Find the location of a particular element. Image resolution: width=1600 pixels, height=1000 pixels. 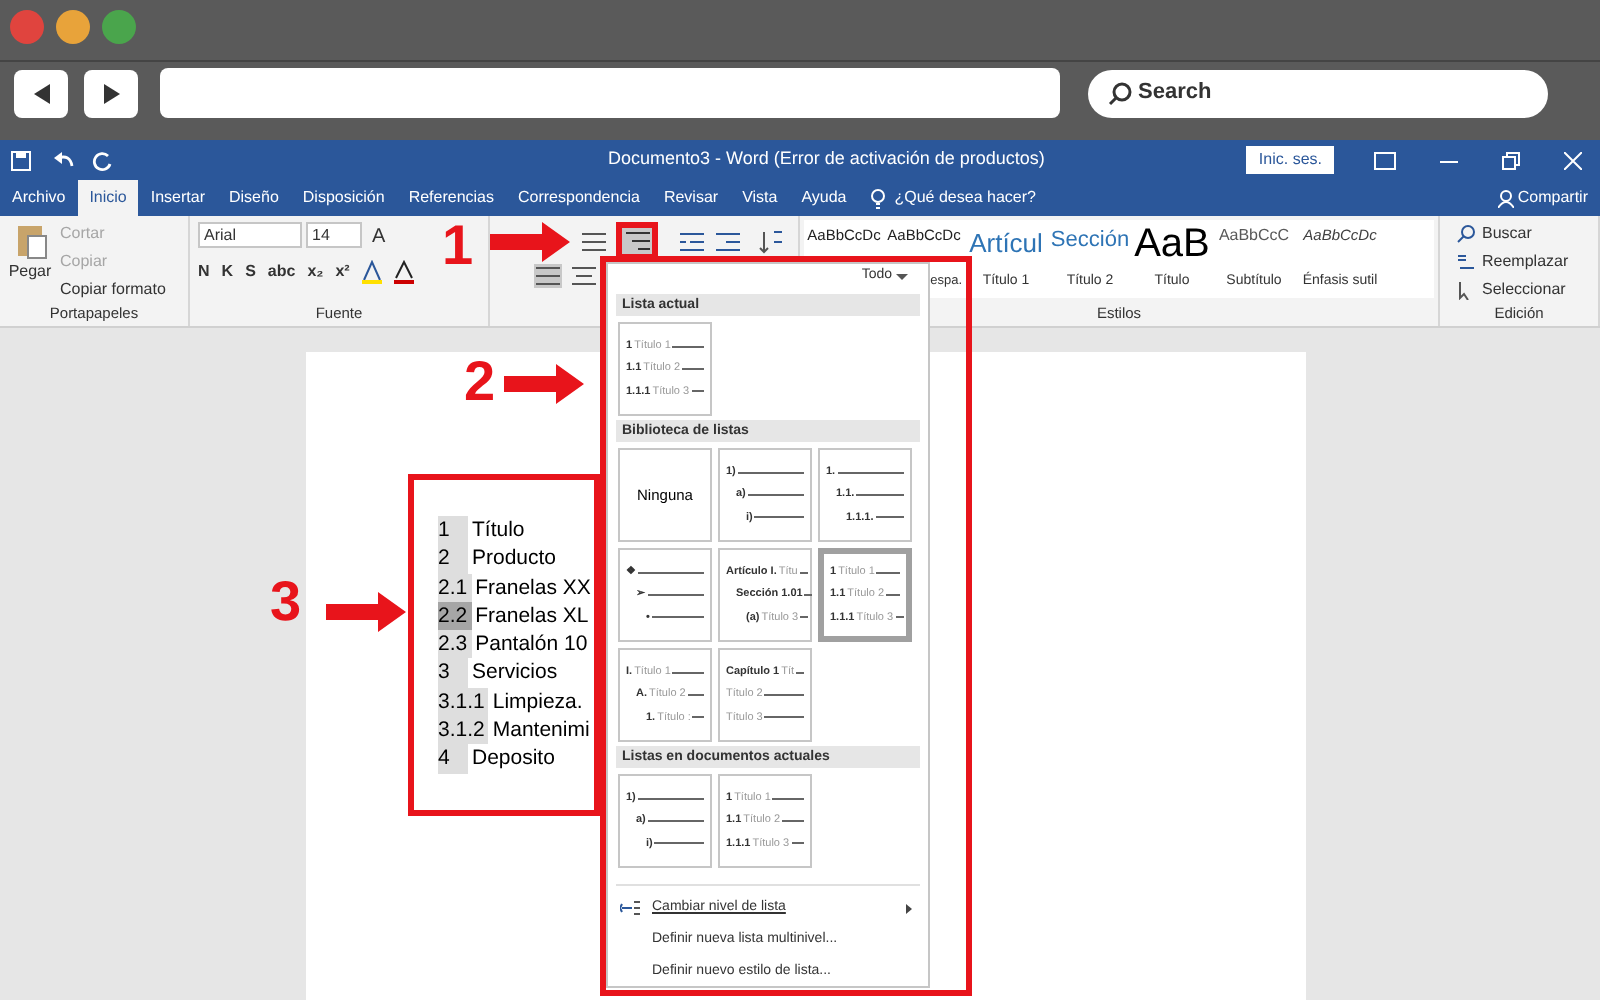

decrease-indent-icon is located at coordinates (692, 241).